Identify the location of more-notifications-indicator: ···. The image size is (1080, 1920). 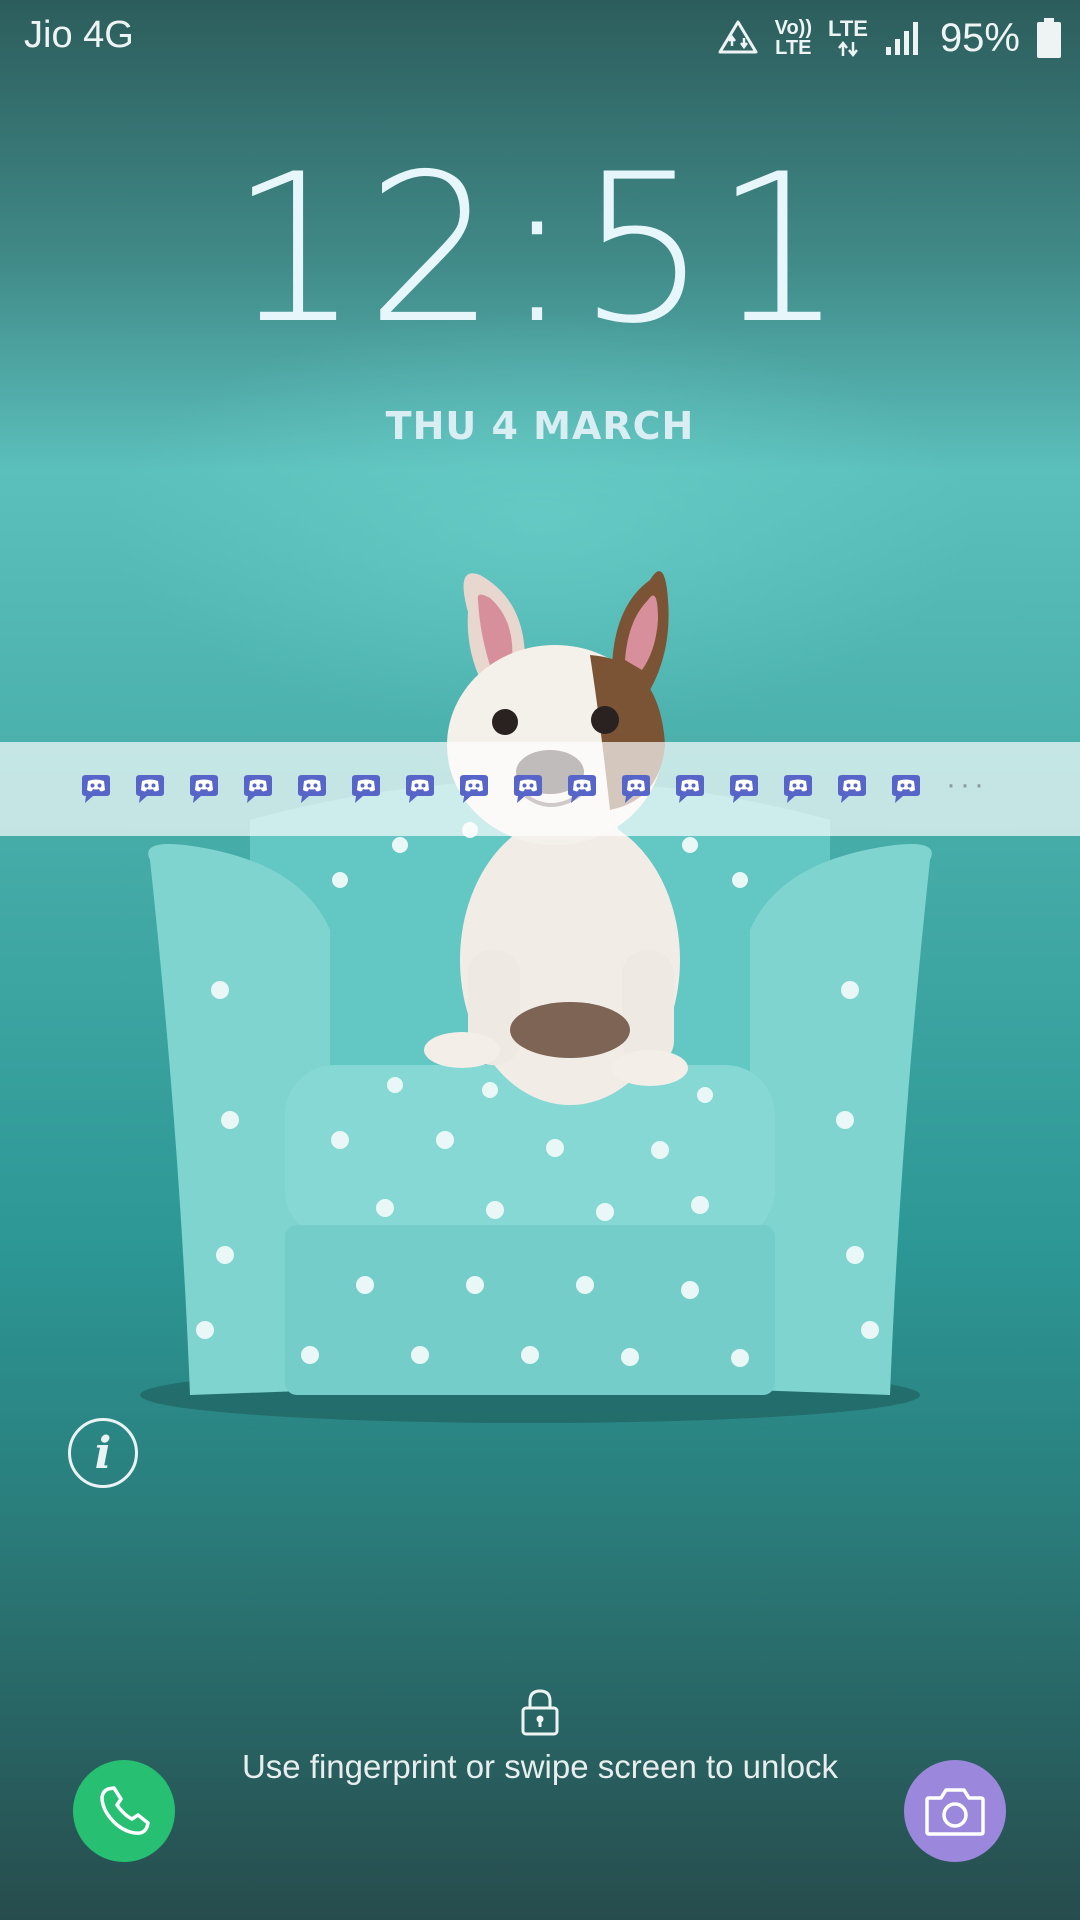
(967, 784).